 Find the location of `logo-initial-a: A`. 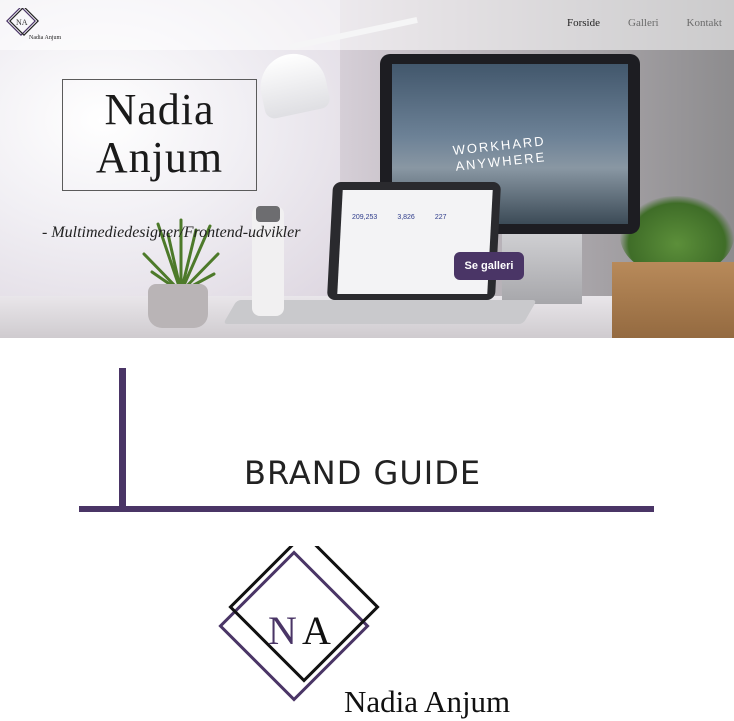

logo-initial-a: A is located at coordinates (316, 630).